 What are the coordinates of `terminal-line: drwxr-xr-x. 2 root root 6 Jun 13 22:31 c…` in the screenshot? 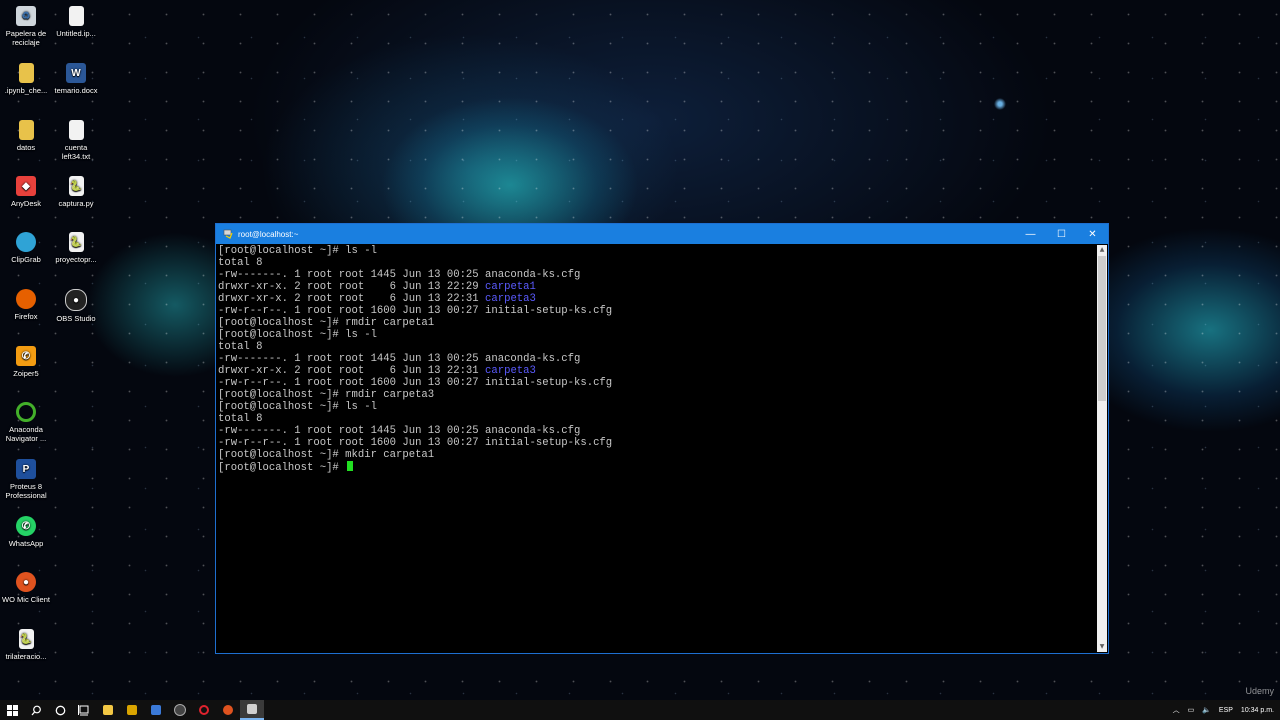 It's located at (657, 371).